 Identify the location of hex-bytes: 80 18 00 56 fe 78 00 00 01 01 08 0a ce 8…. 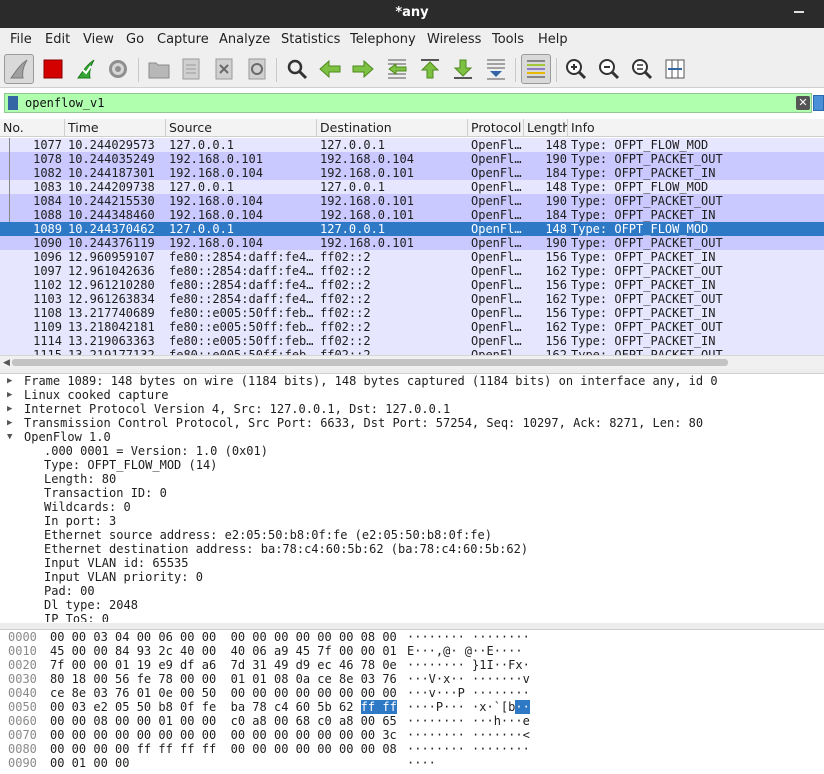
(223, 679).